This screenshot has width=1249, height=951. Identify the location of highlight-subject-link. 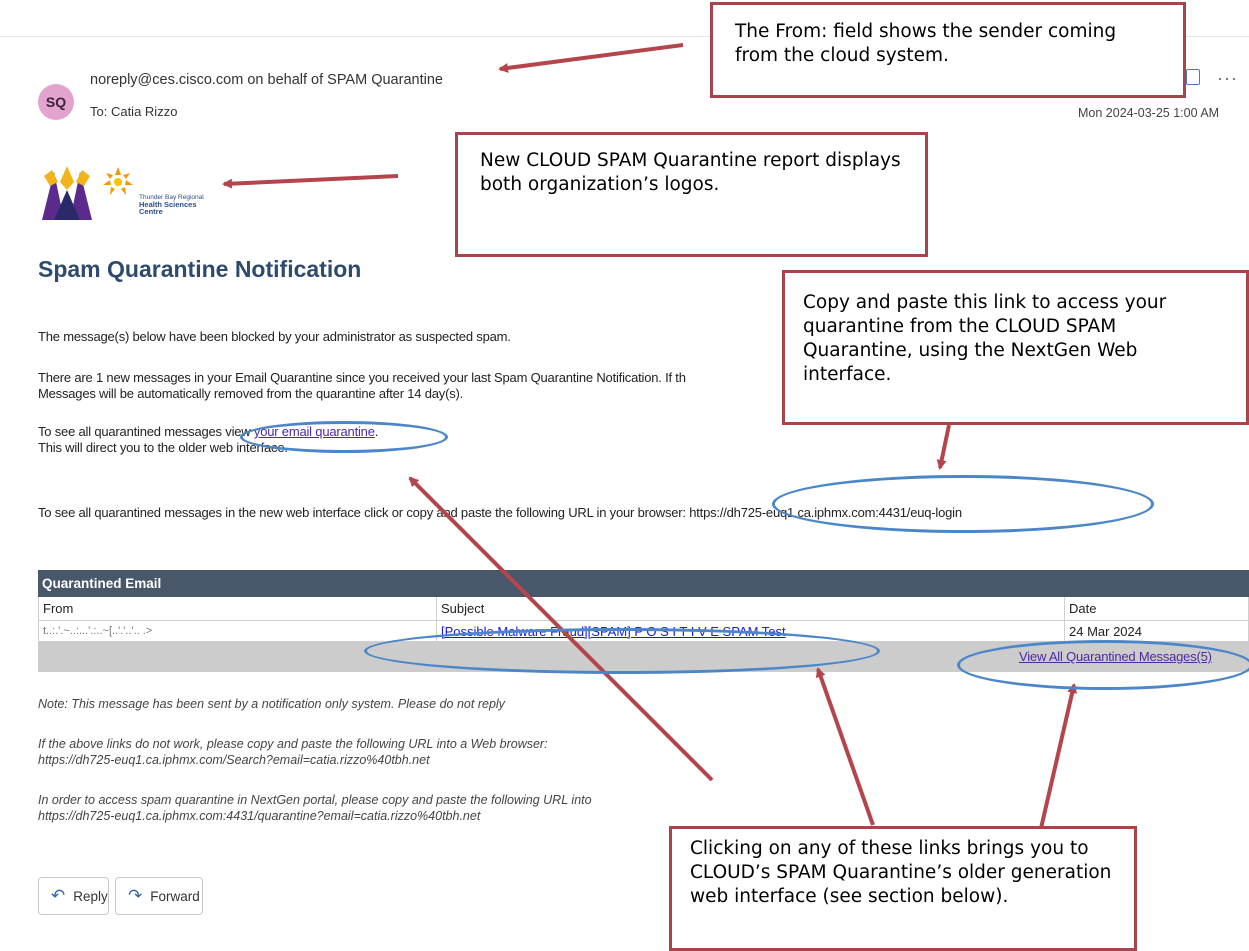
(622, 651).